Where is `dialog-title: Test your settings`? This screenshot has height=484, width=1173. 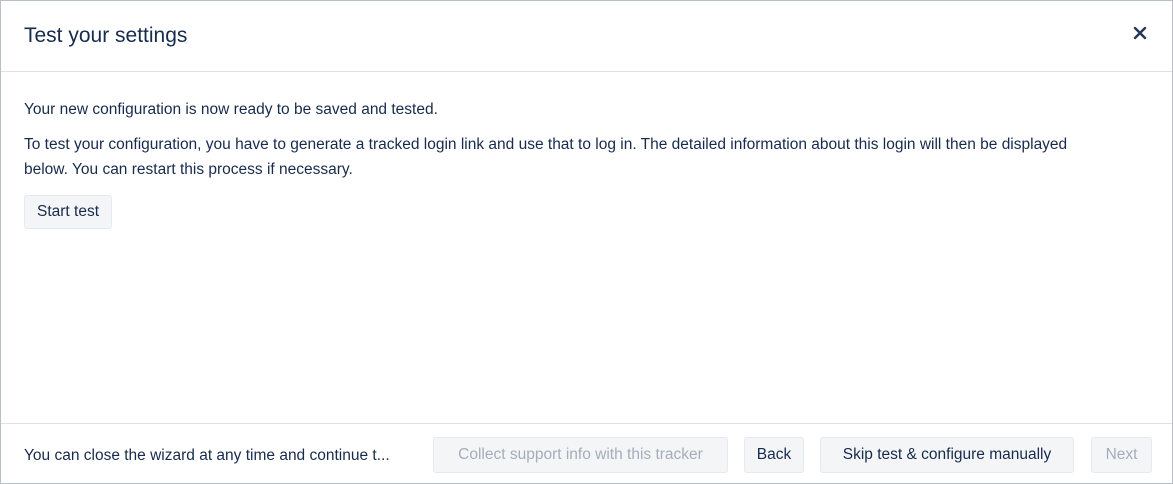 dialog-title: Test your settings is located at coordinates (106, 35).